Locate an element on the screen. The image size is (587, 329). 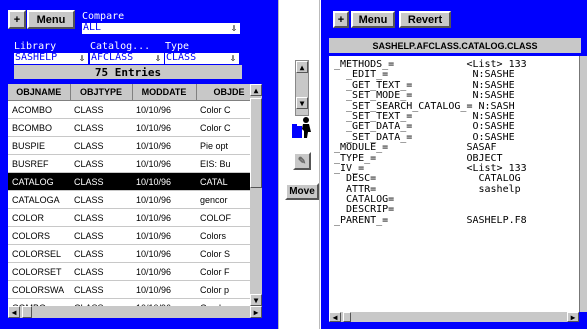
table-cell: BCOMBO is located at coordinates (39, 127).